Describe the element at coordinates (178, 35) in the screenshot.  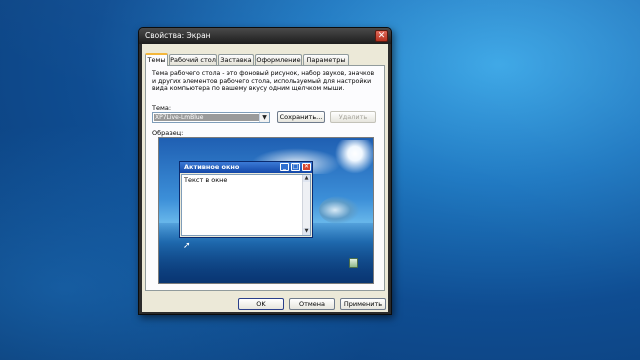
I see `dialog-title: Свойства: Экран` at that location.